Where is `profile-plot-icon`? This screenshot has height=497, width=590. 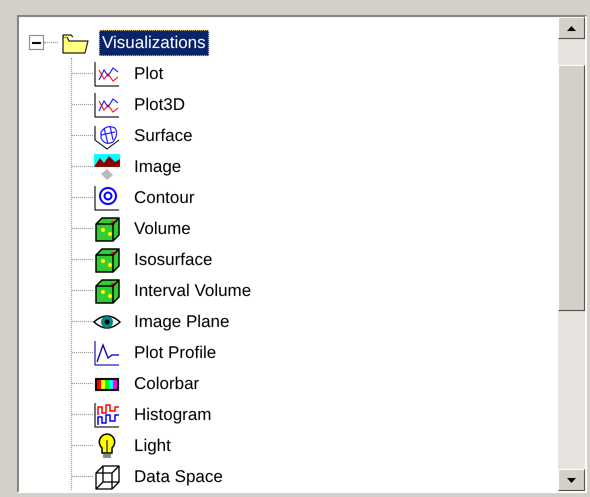 profile-plot-icon is located at coordinates (107, 352).